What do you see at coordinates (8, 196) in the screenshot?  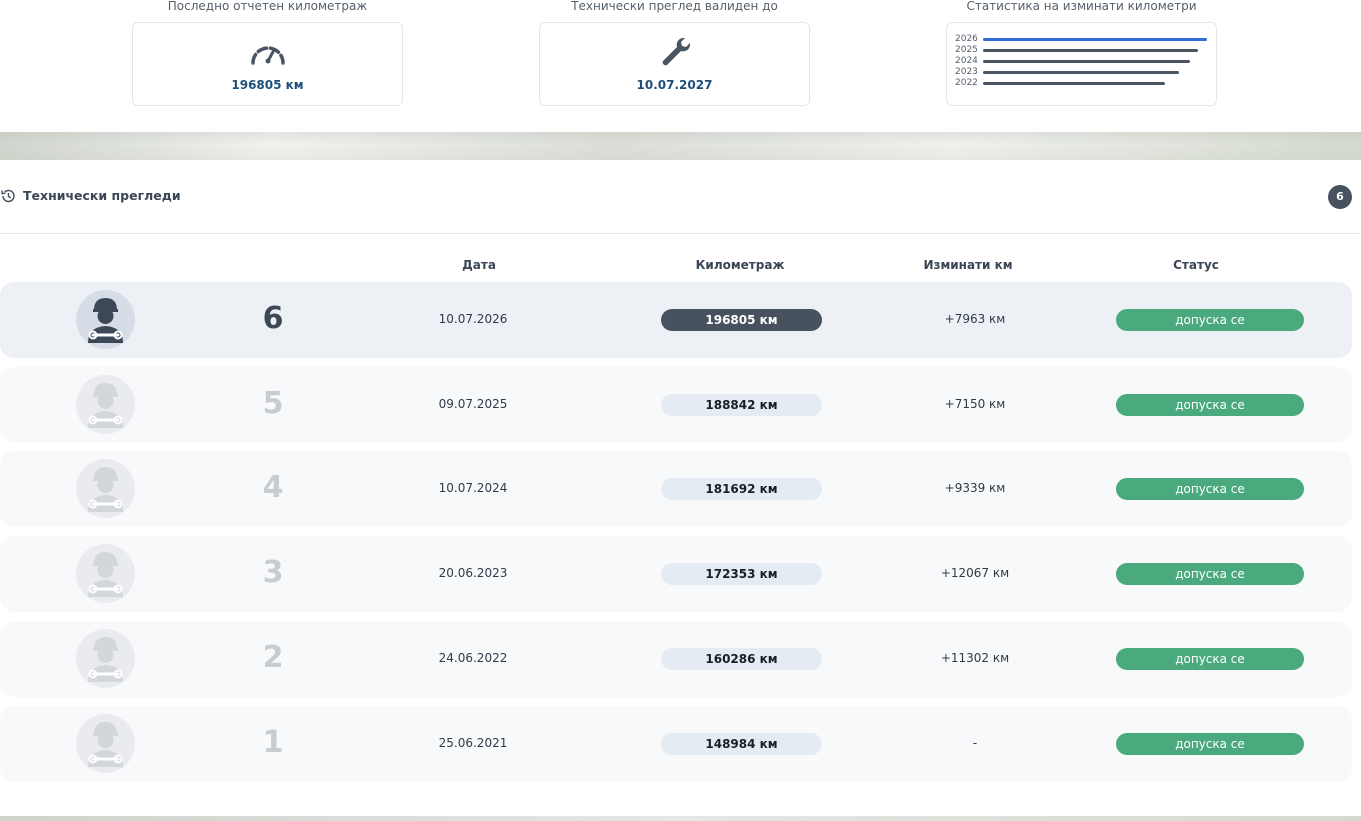 I see `history-icon` at bounding box center [8, 196].